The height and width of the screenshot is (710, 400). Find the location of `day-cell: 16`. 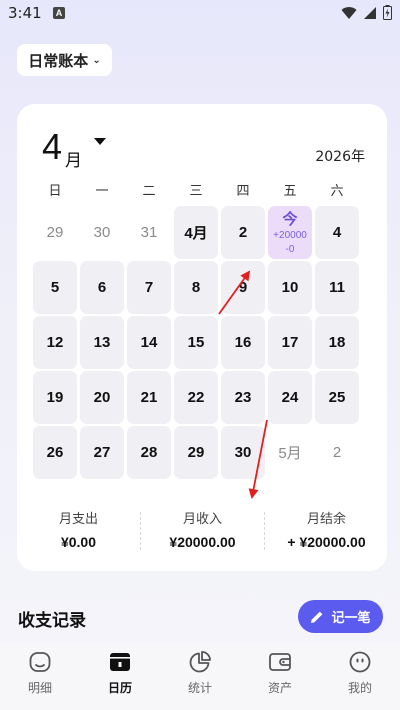

day-cell: 16 is located at coordinates (243, 342).